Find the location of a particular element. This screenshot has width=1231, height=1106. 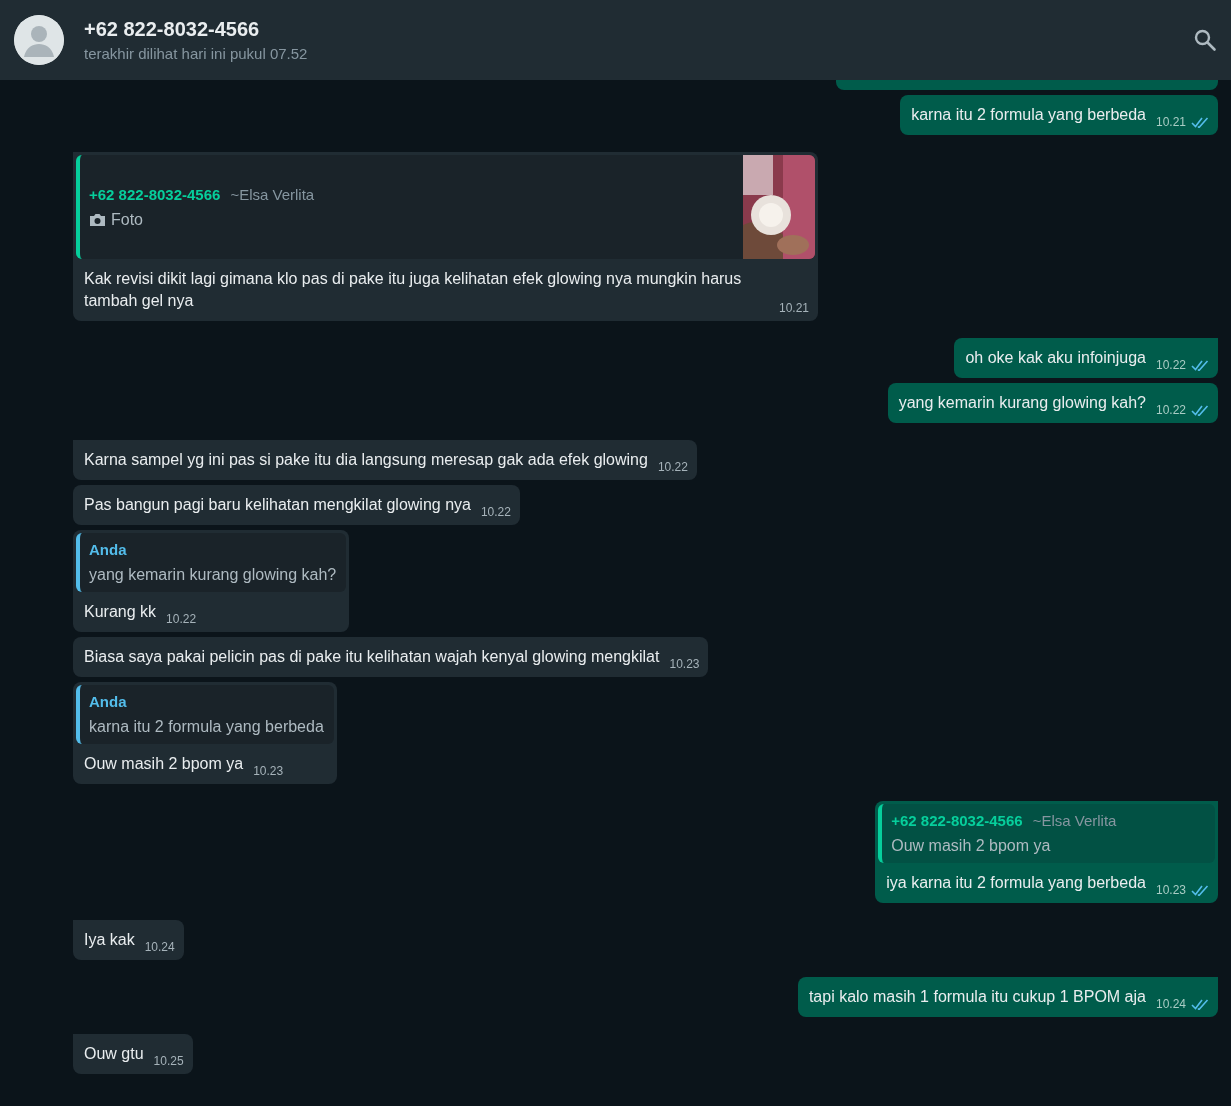

message-text: Ouw masih 2 bpom ya is located at coordinates (164, 764).